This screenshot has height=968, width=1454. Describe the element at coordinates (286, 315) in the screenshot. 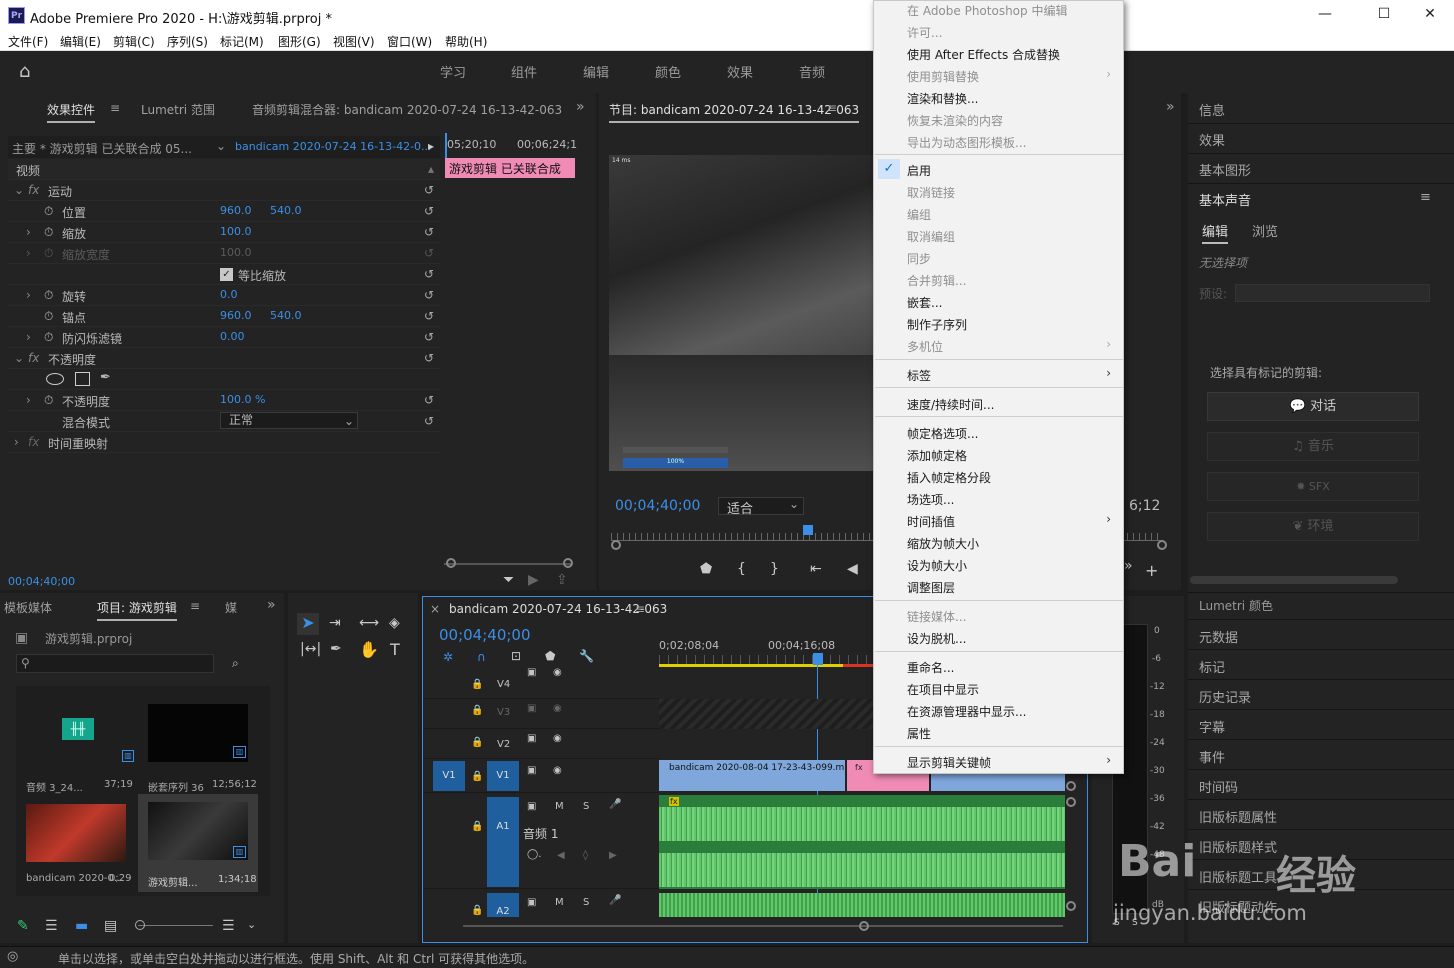

I see `anchor-y-value: 540.0` at that location.